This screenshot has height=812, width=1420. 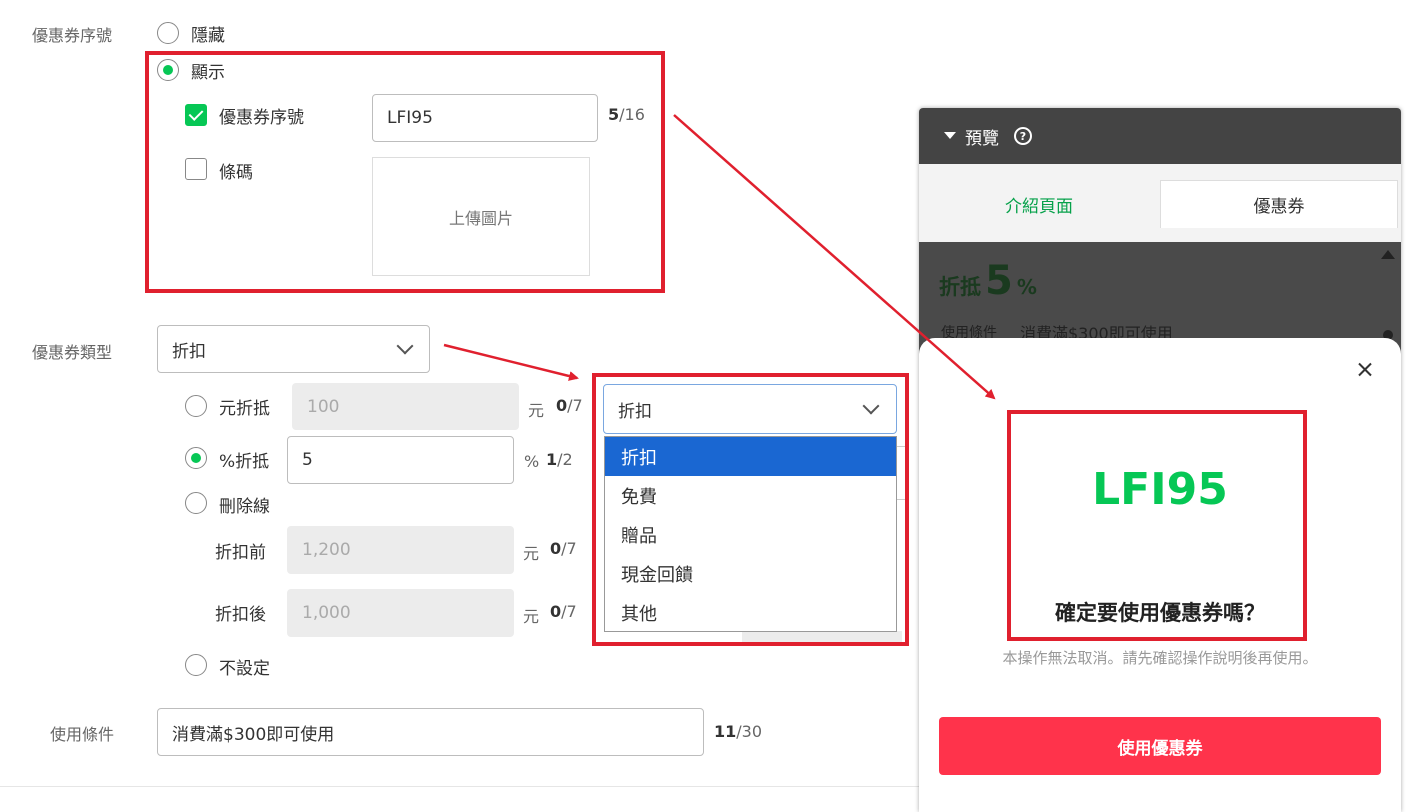 What do you see at coordinates (834, 257) in the screenshot?
I see `arrow-code-to-preview` at bounding box center [834, 257].